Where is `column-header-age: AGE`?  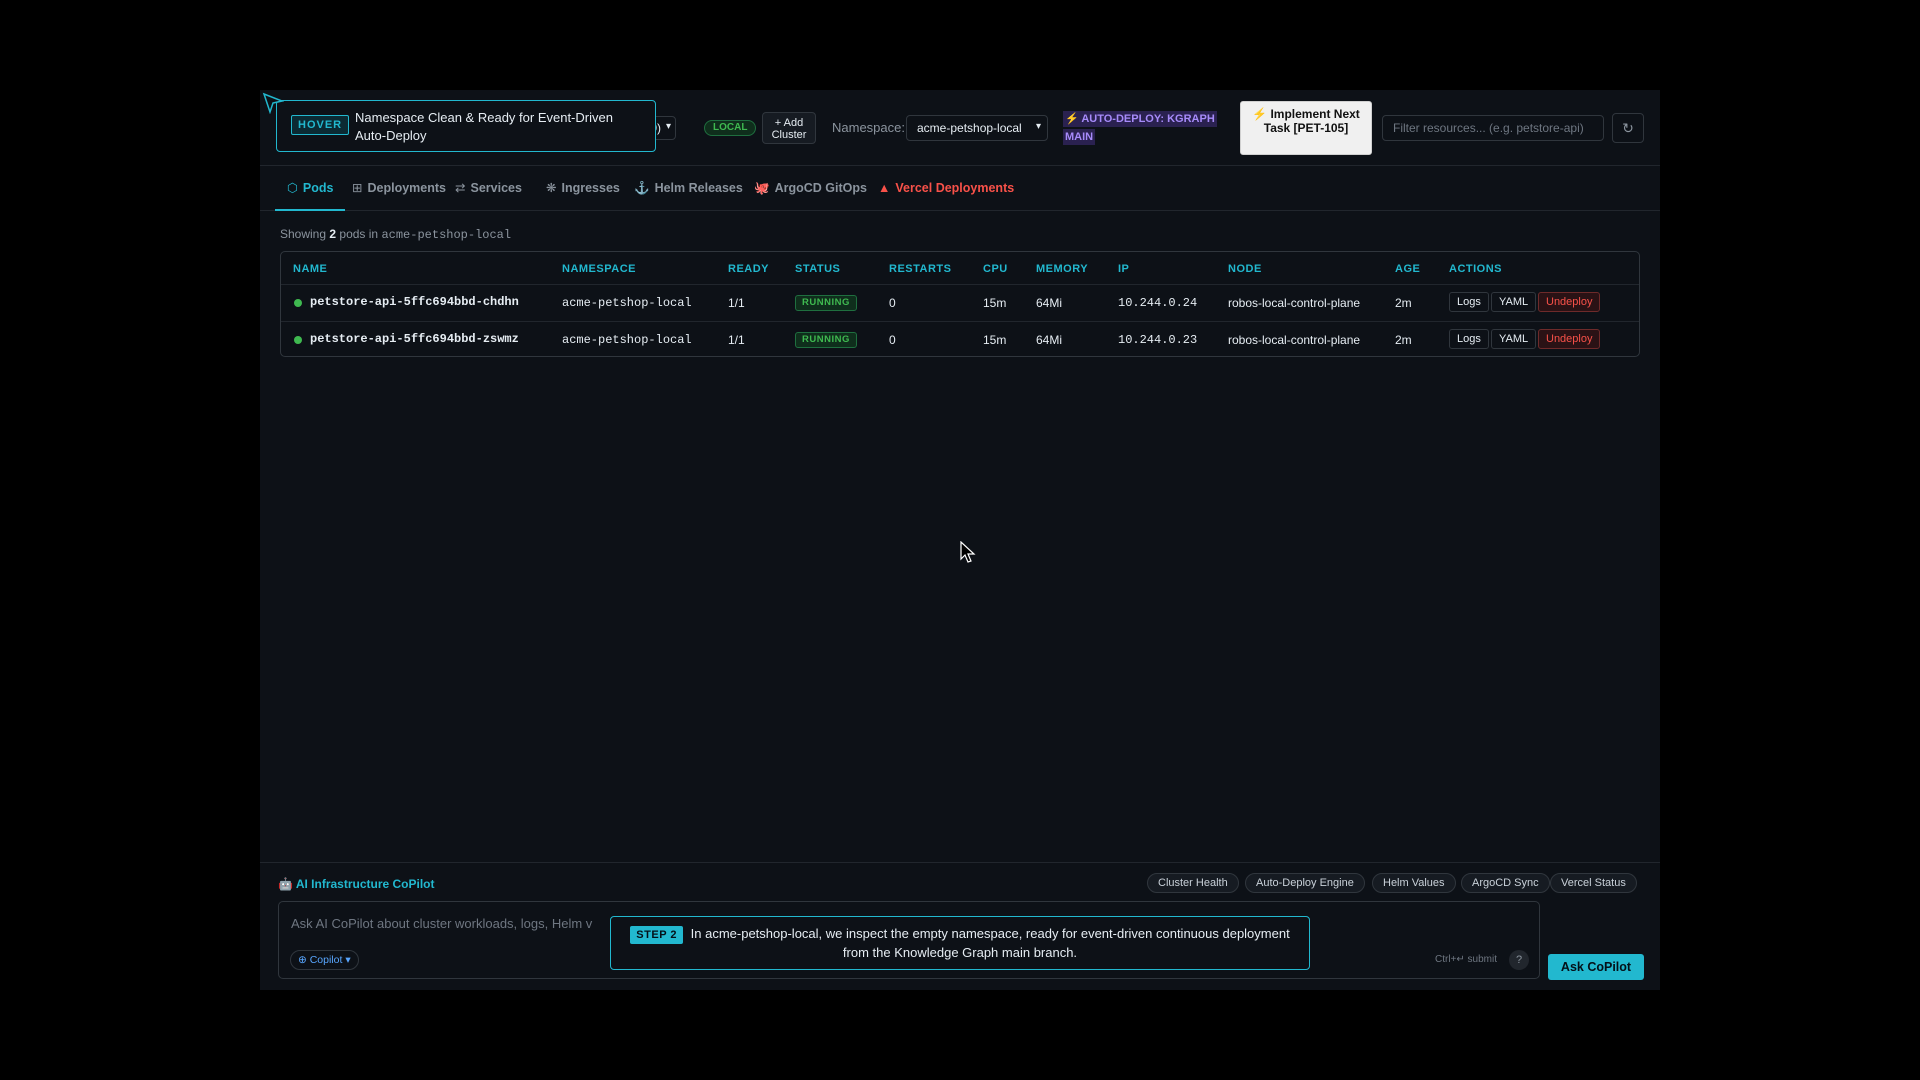
column-header-age: AGE is located at coordinates (1407, 269).